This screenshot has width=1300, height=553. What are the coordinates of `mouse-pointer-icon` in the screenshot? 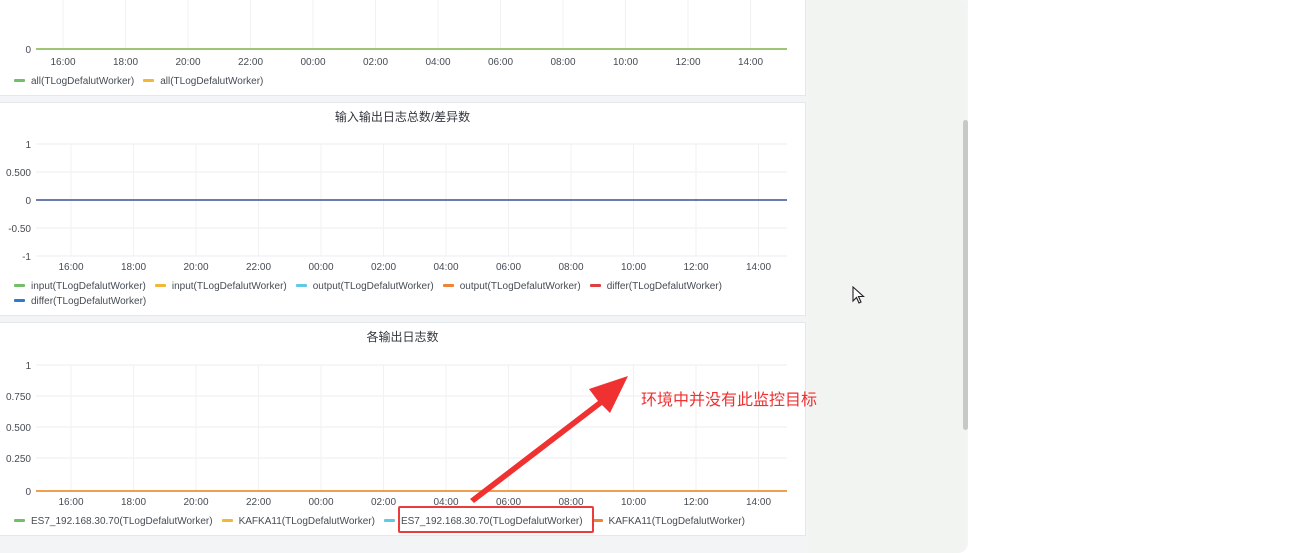 It's located at (858, 295).